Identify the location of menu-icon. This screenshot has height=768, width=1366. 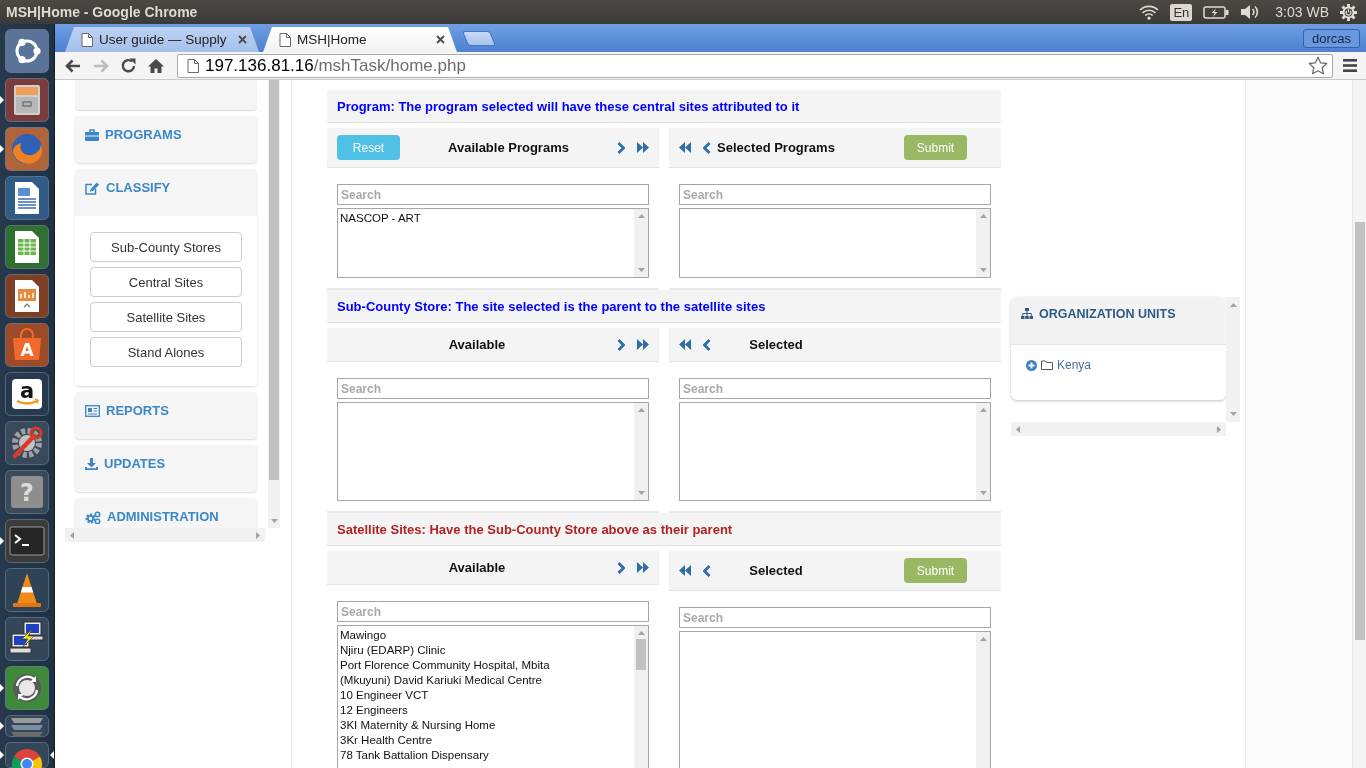
(1350, 65).